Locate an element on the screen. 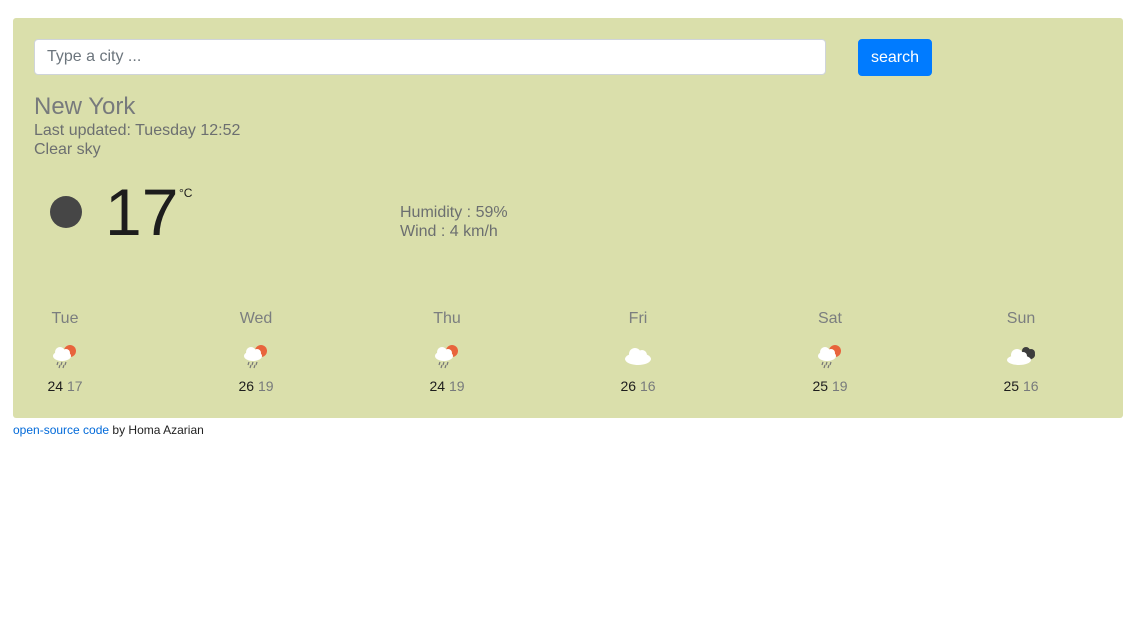 The width and height of the screenshot is (1135, 642). temperature-unit: °C is located at coordinates (185, 193).